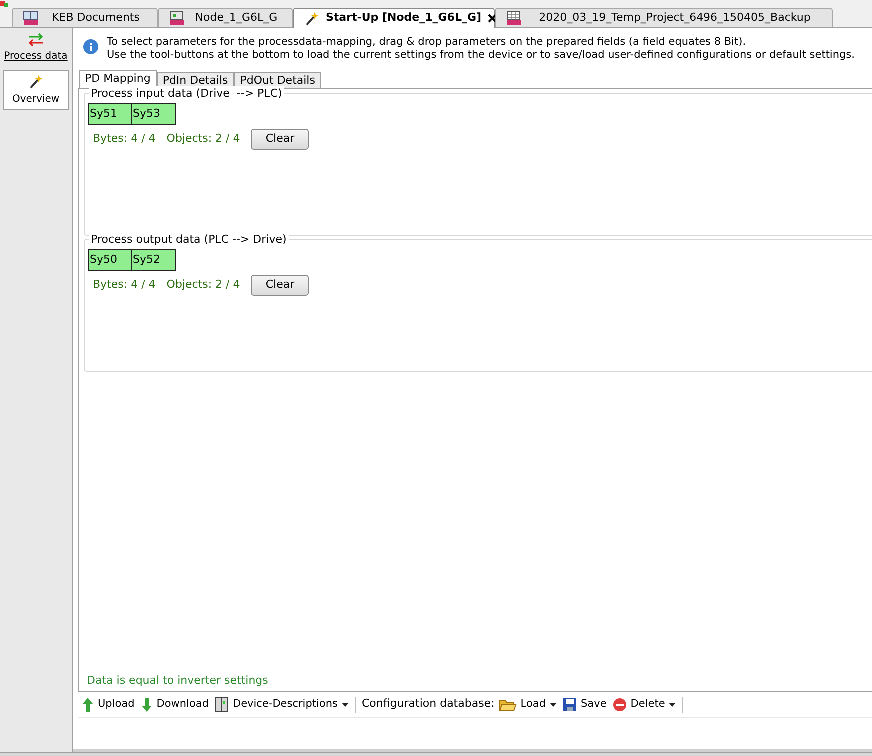 The height and width of the screenshot is (756, 872). Describe the element at coordinates (282, 704) in the screenshot. I see `toolbar-button: Device-Descriptions` at that location.